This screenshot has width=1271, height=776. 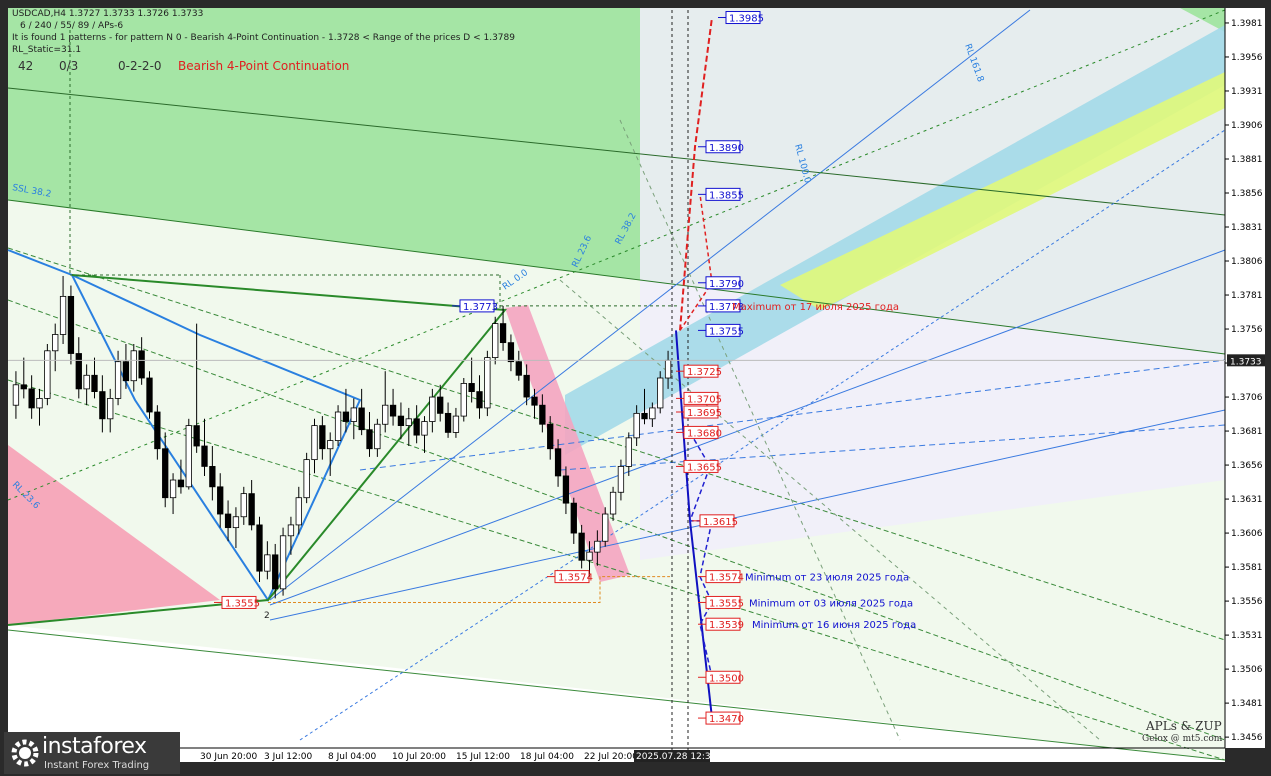 What do you see at coordinates (140, 66) in the screenshot?
I see `counter-c: 0-2-2-0` at bounding box center [140, 66].